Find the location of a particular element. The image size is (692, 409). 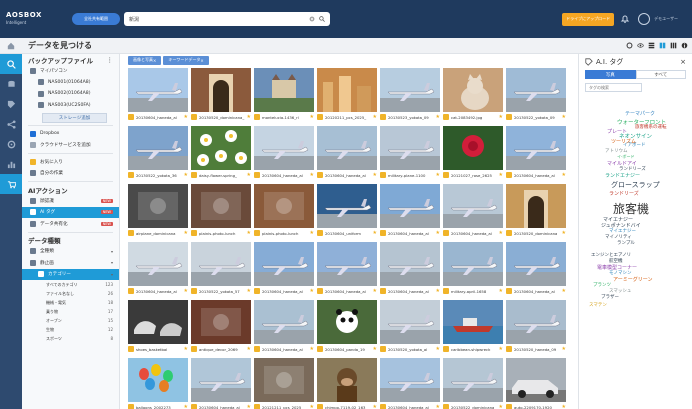

rail-cart is located at coordinates (11, 184).